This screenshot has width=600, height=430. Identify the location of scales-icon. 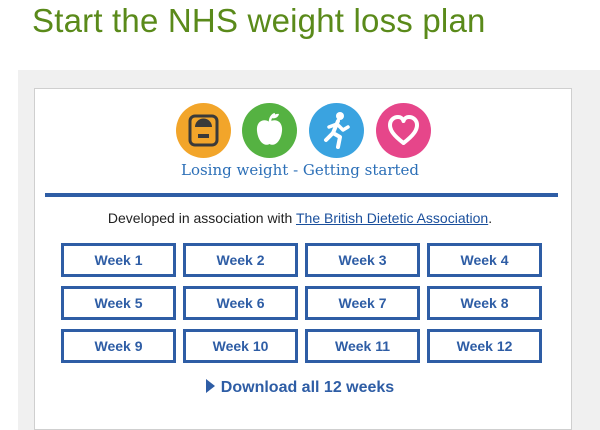
(203, 130).